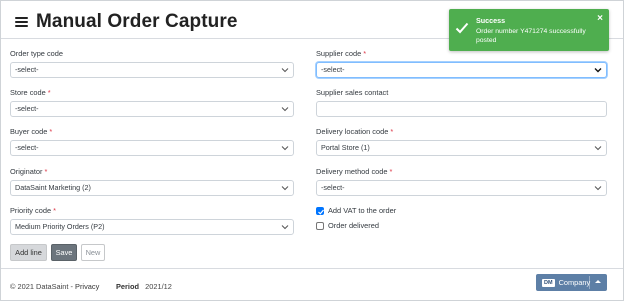  I want to click on order-delivered-checkbox-row: Order delivered, so click(347, 225).